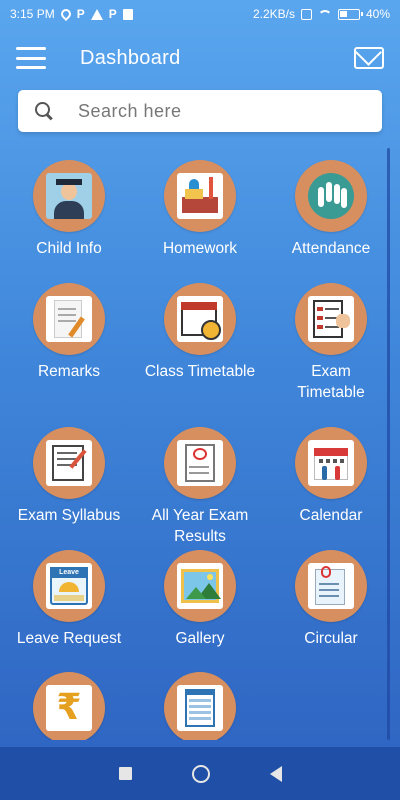 The height and width of the screenshot is (800, 400). What do you see at coordinates (127, 14) in the screenshot?
I see `trash-icon` at bounding box center [127, 14].